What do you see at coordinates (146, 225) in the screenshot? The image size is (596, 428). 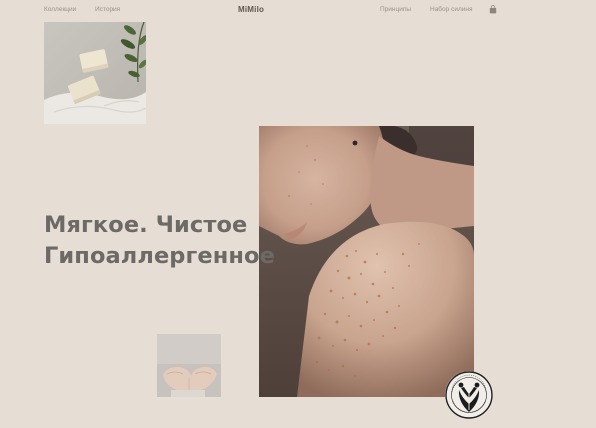 I see `hero-headline-line1: Мягкое. Чистое` at bounding box center [146, 225].